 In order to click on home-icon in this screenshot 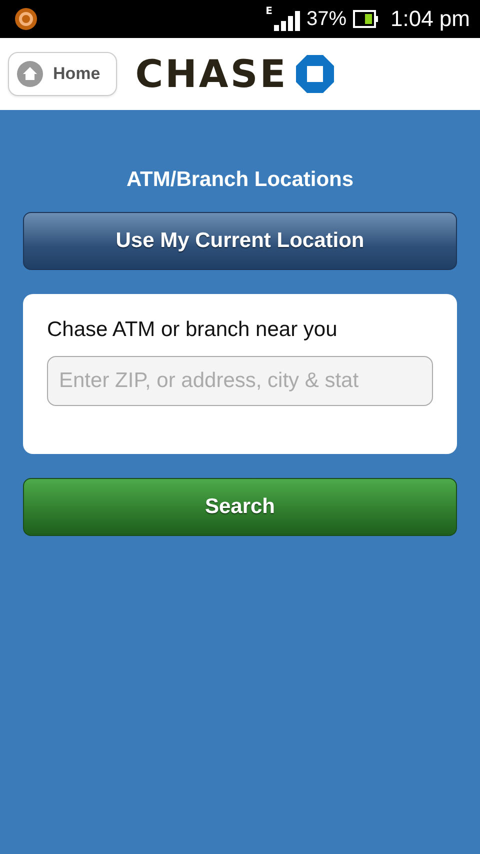, I will do `click(30, 74)`.